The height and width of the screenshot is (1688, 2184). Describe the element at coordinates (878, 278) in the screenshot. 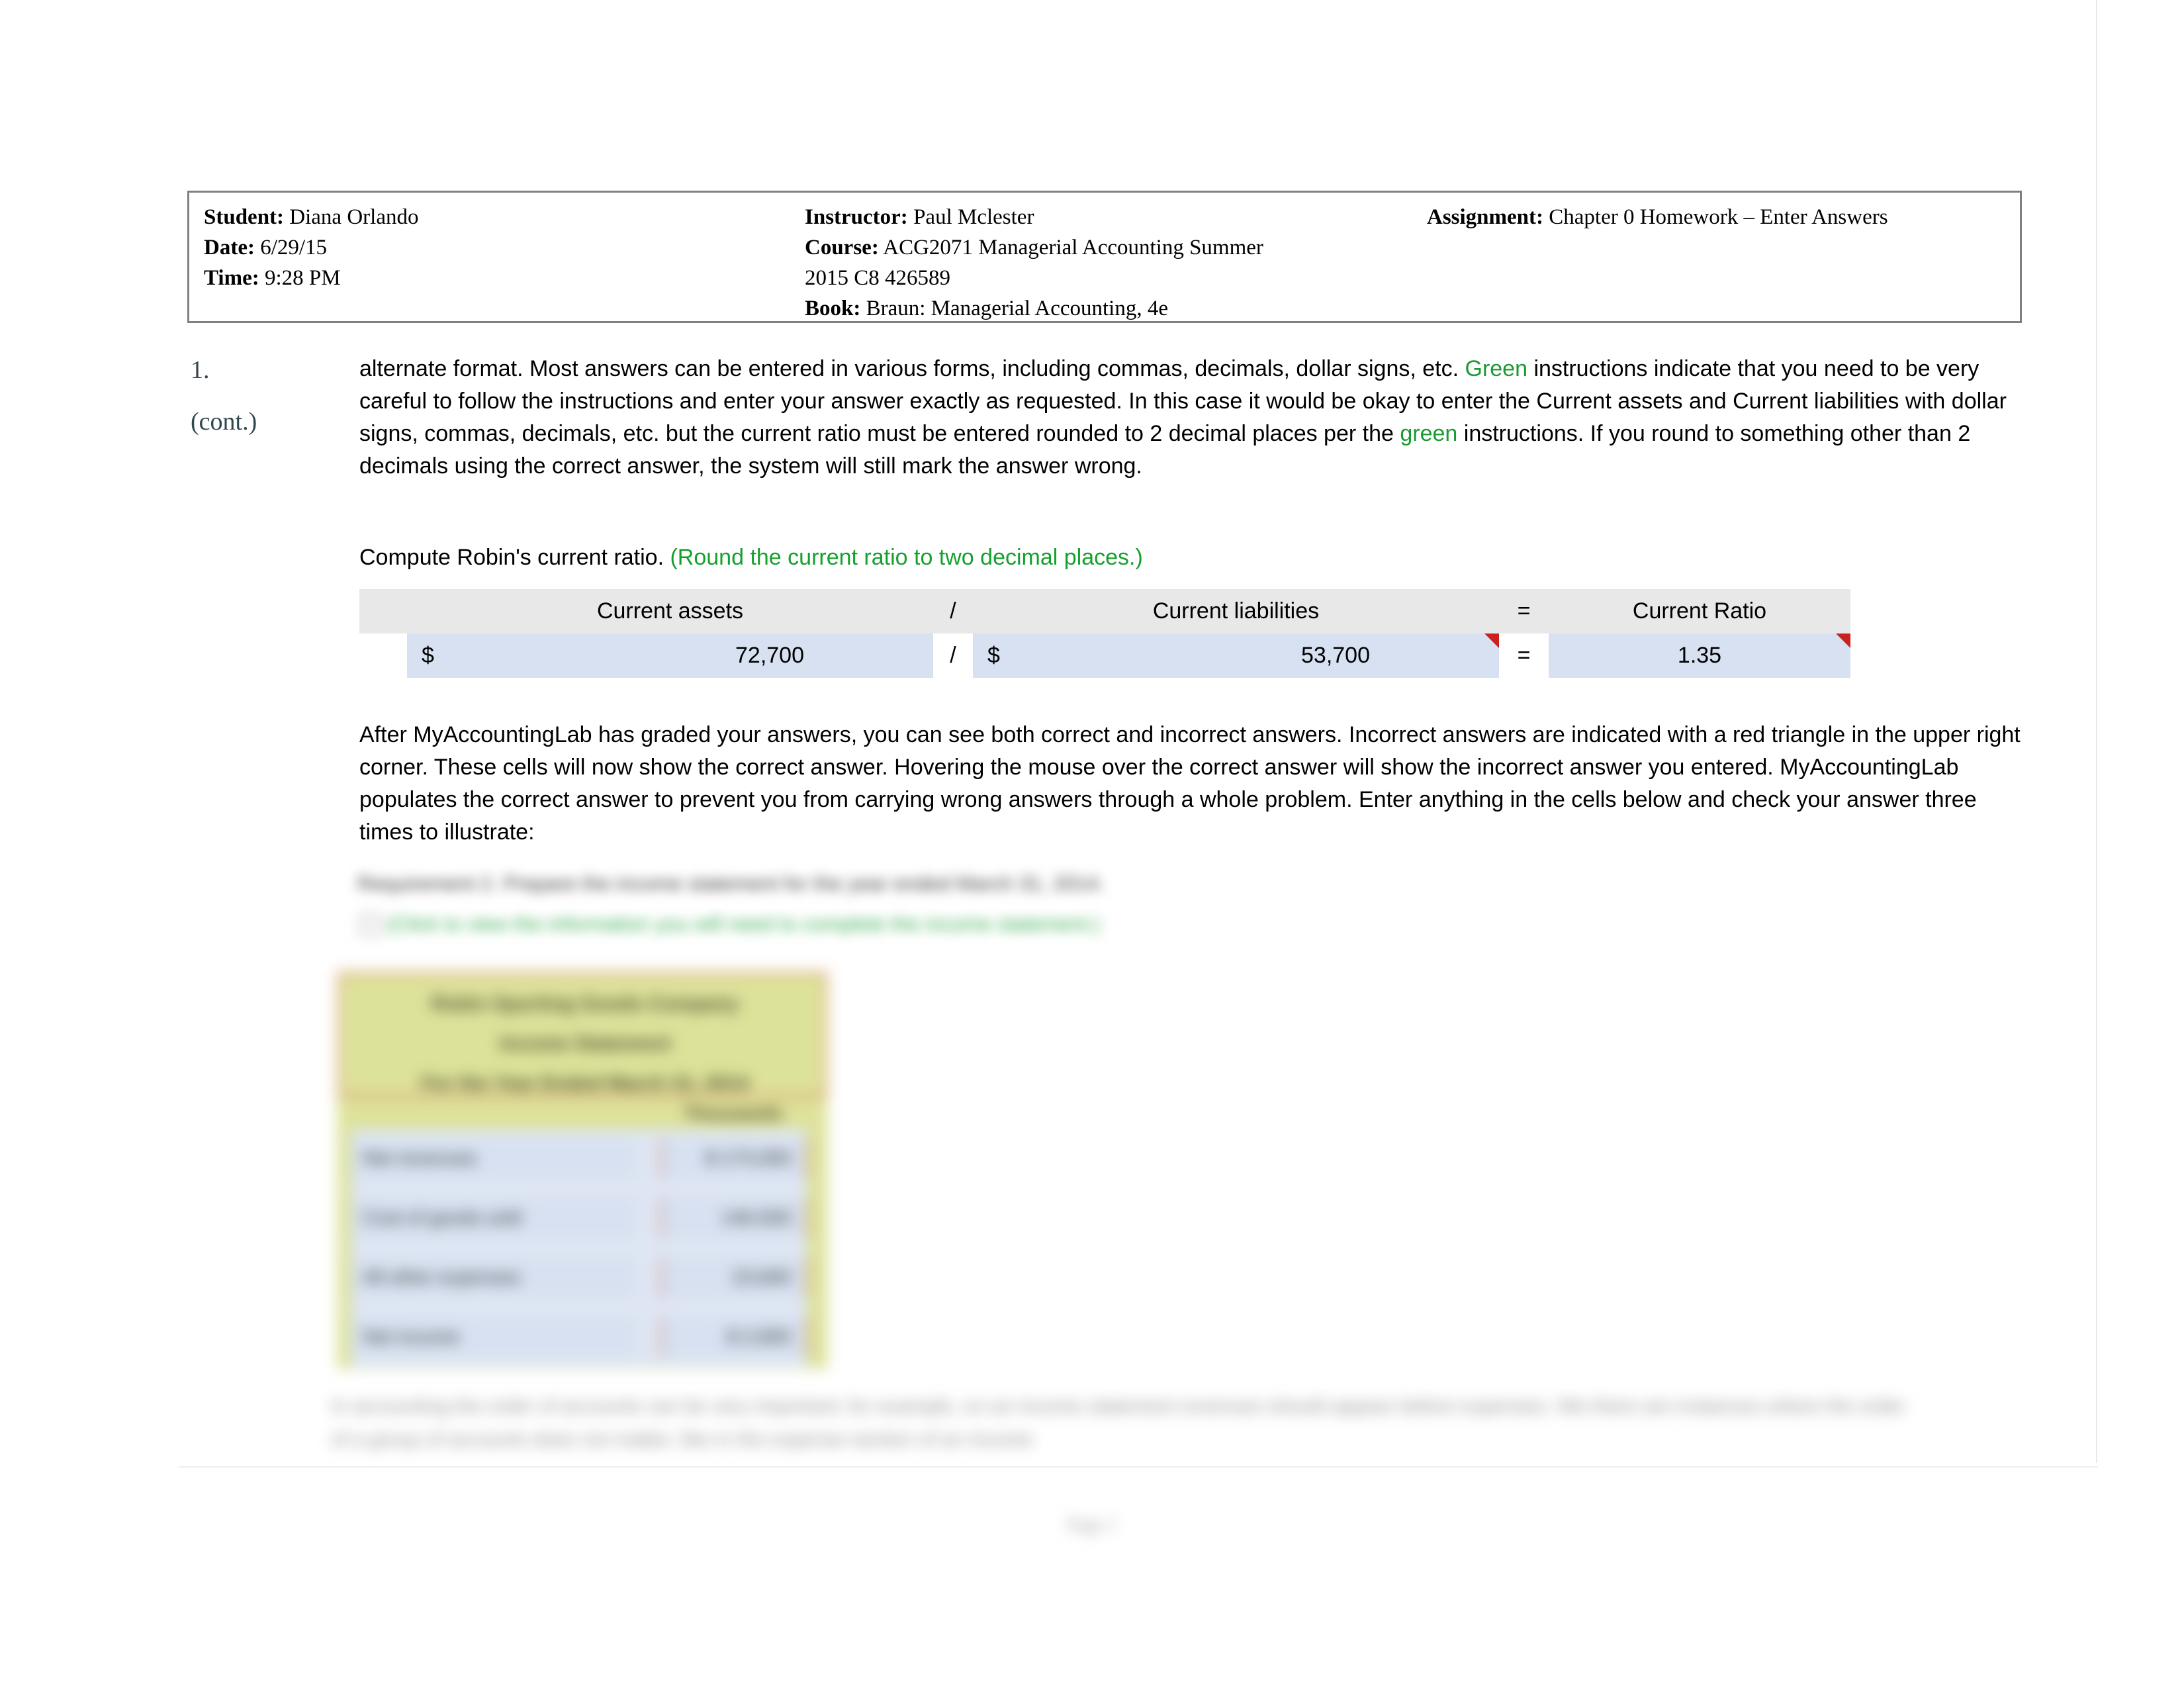

I see `course-row-continued: 2015 C8 426589` at that location.